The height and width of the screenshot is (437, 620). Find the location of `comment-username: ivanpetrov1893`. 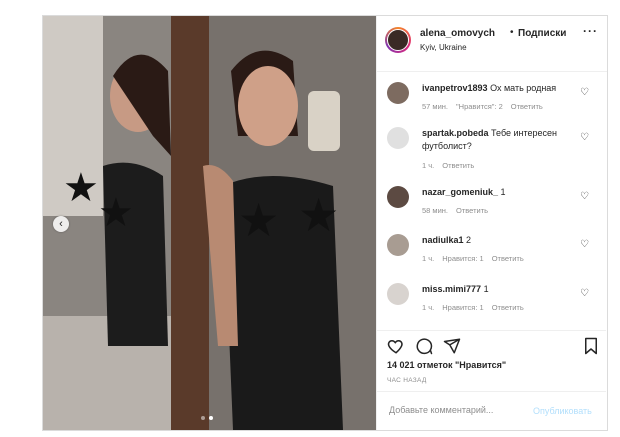

comment-username: ivanpetrov1893 is located at coordinates (455, 88).